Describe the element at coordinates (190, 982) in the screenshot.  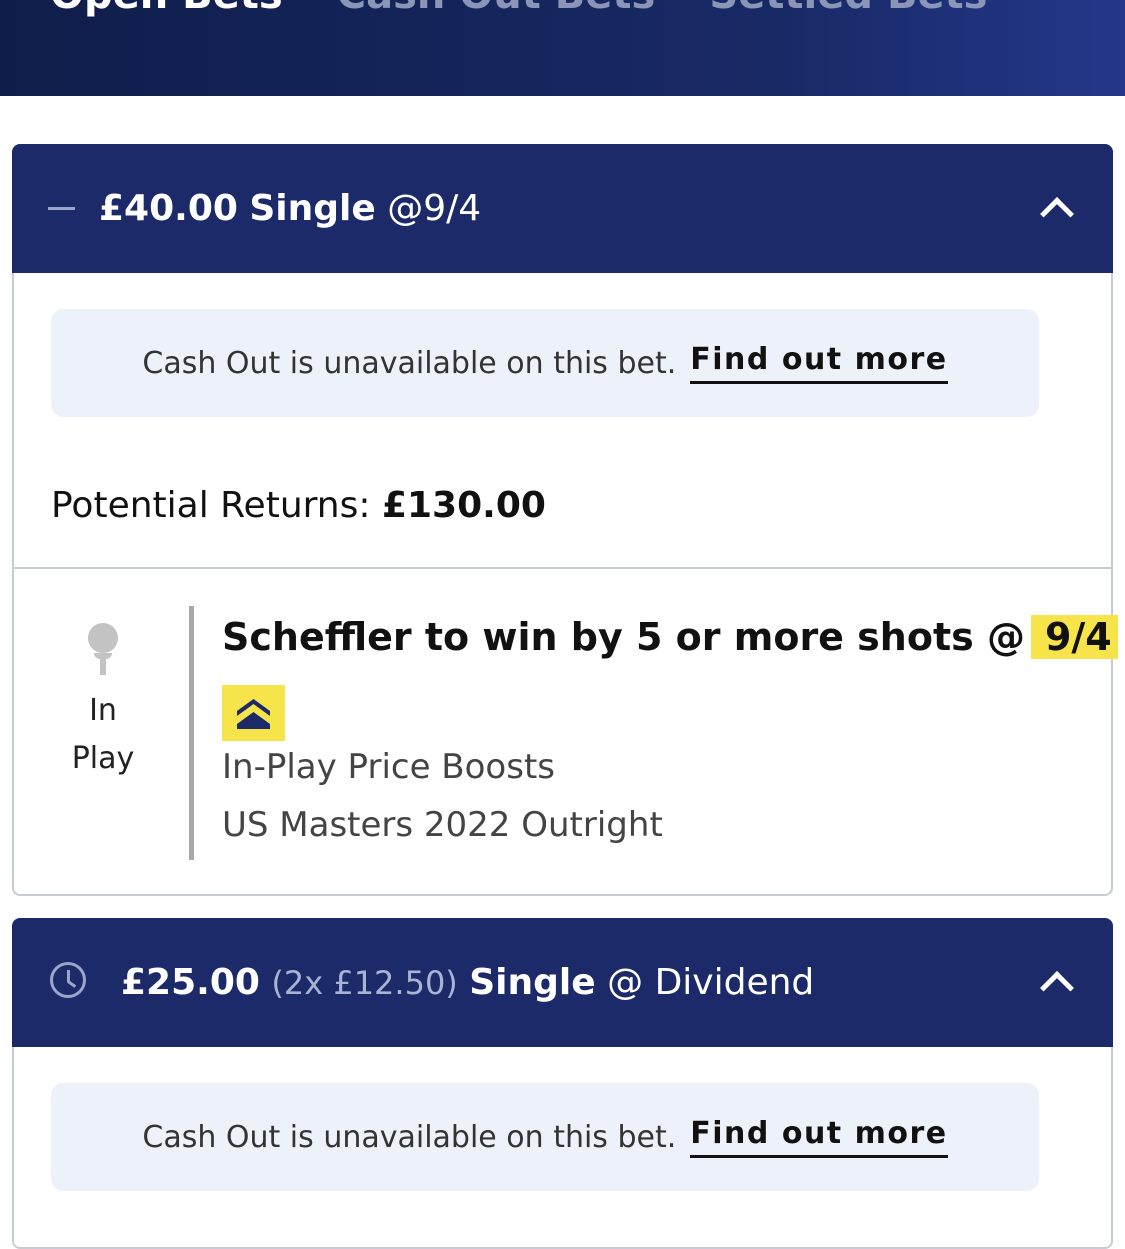
I see `bet-stake: £25.00` at that location.